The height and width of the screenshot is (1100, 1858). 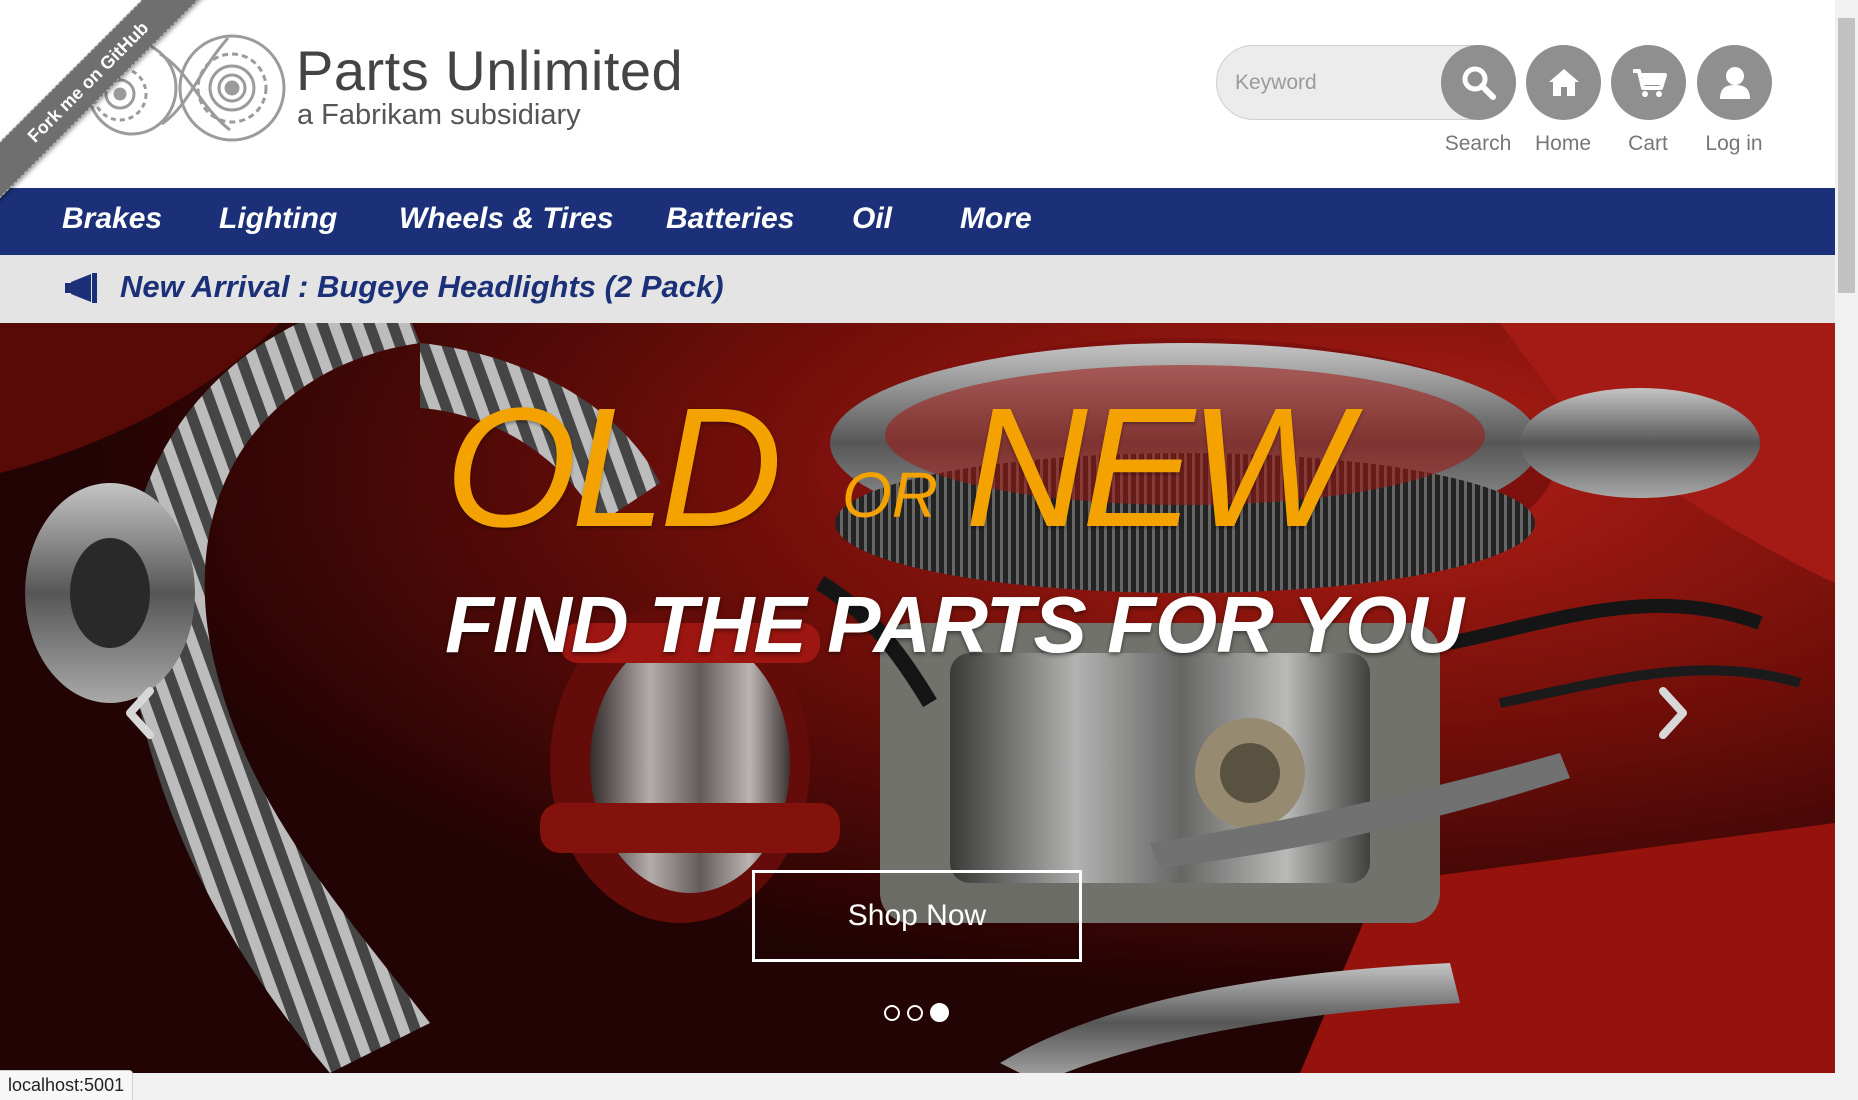 What do you see at coordinates (872, 219) in the screenshot?
I see `nav-item-oil: Oil` at bounding box center [872, 219].